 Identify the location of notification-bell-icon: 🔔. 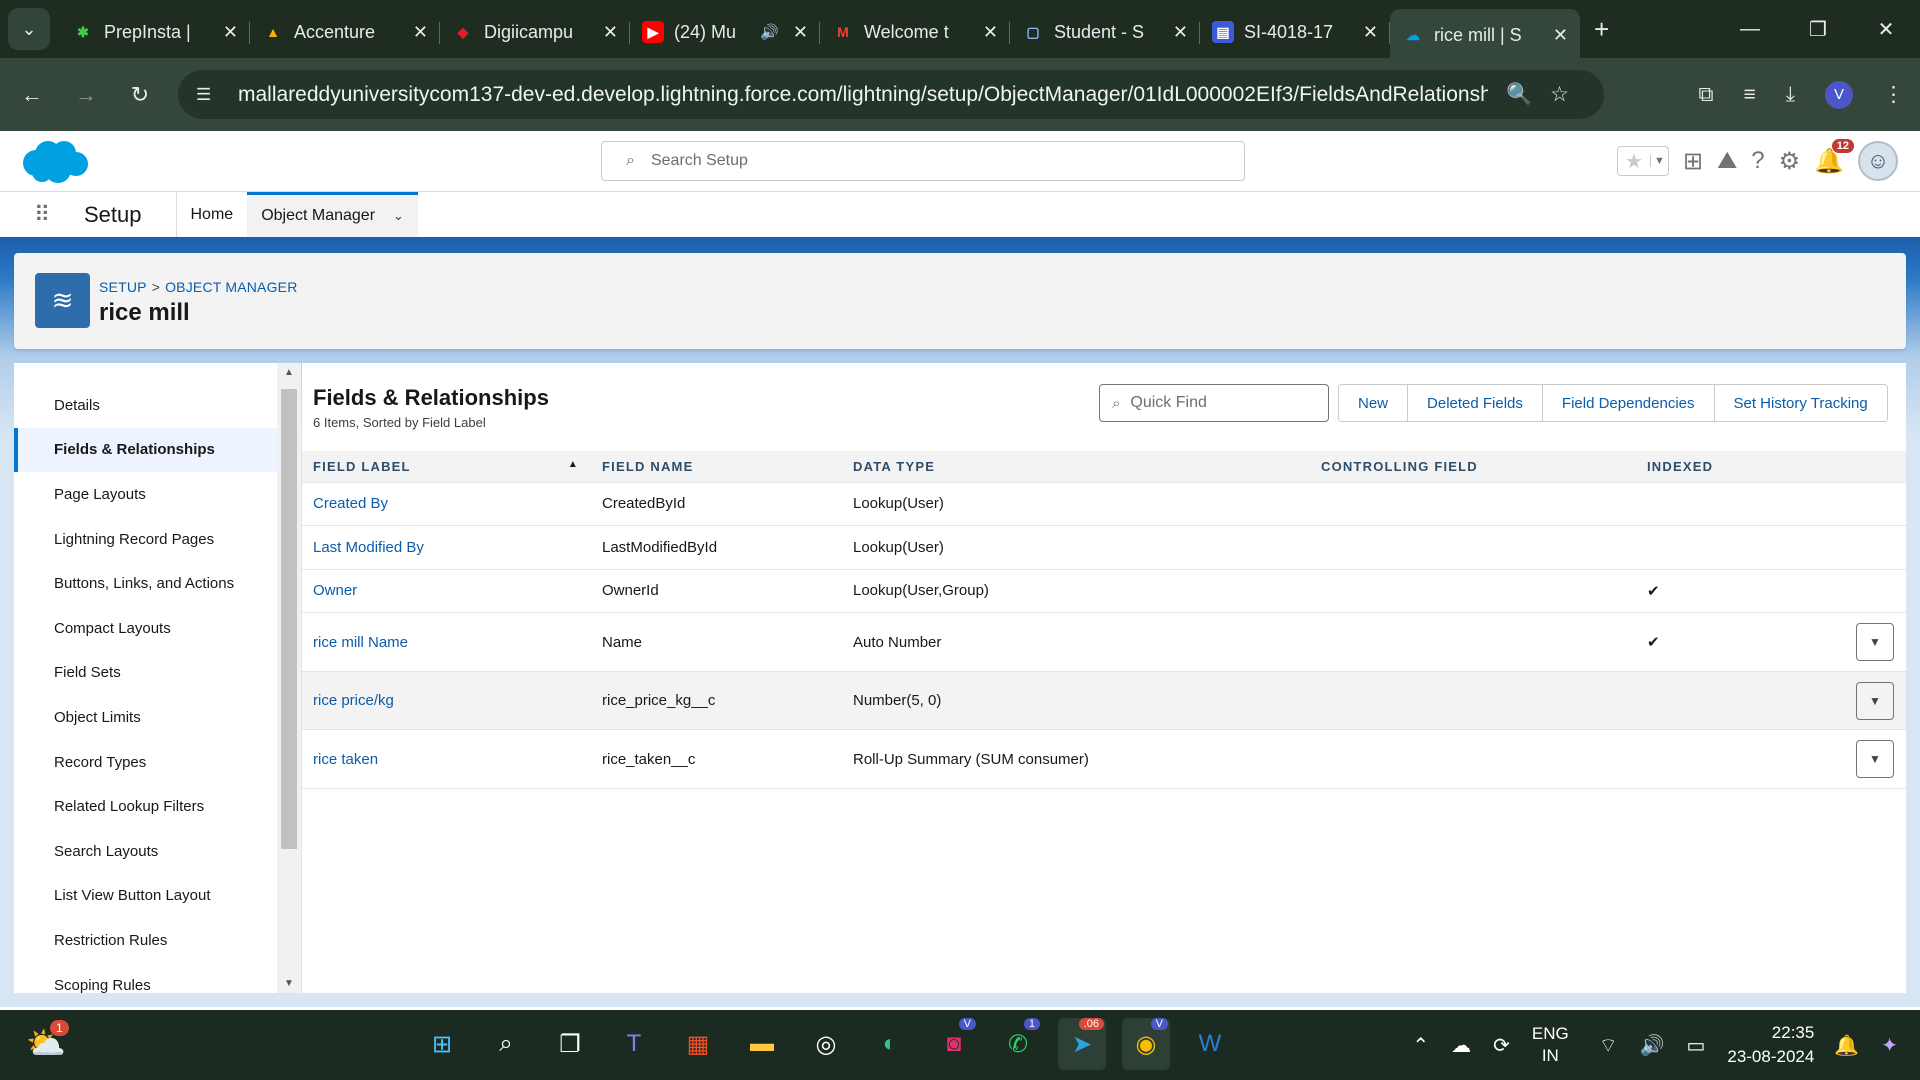
(1846, 1045).